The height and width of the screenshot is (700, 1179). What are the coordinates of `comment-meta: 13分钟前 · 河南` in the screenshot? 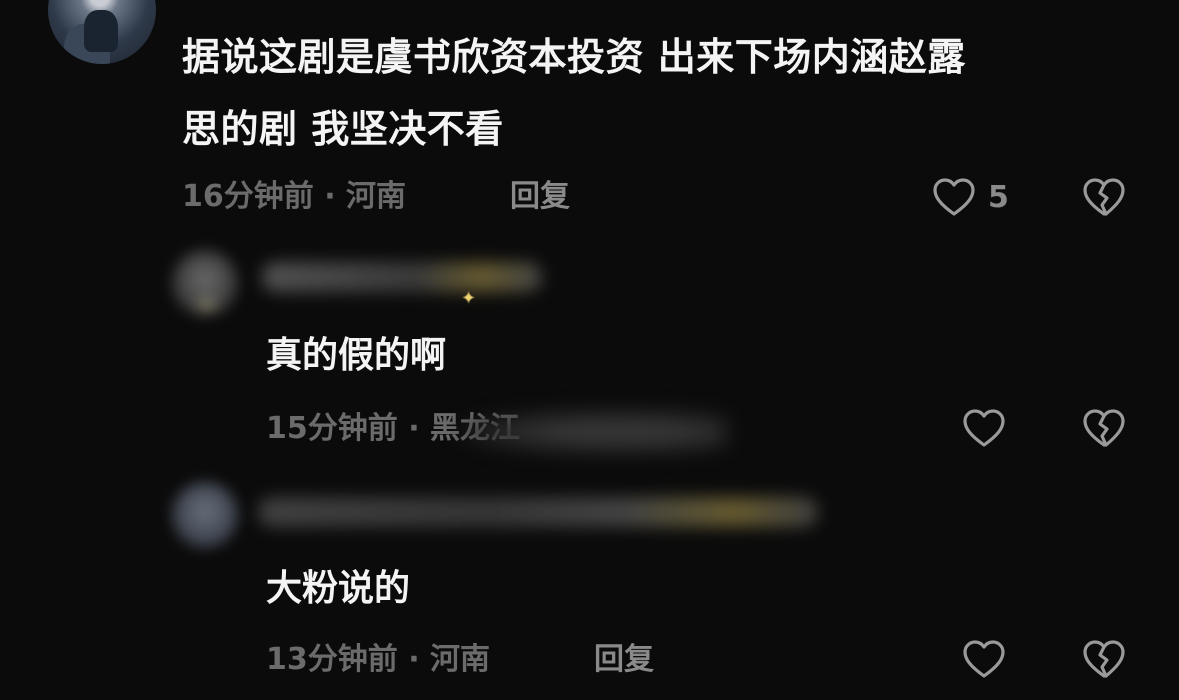 It's located at (378, 659).